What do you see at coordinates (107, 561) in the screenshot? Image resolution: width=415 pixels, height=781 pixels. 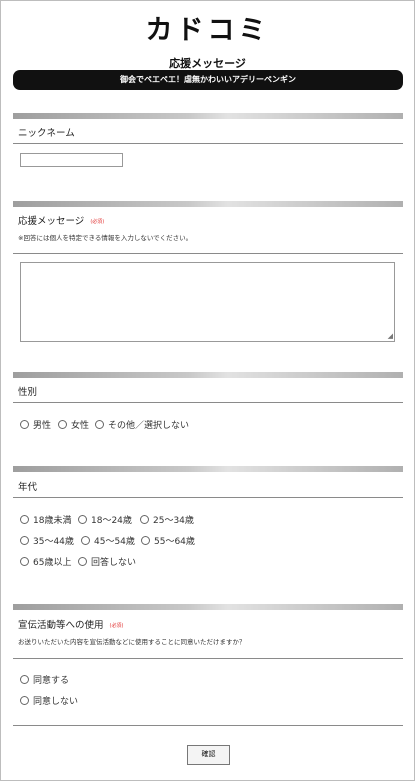 I see `age-option: 回答しない` at bounding box center [107, 561].